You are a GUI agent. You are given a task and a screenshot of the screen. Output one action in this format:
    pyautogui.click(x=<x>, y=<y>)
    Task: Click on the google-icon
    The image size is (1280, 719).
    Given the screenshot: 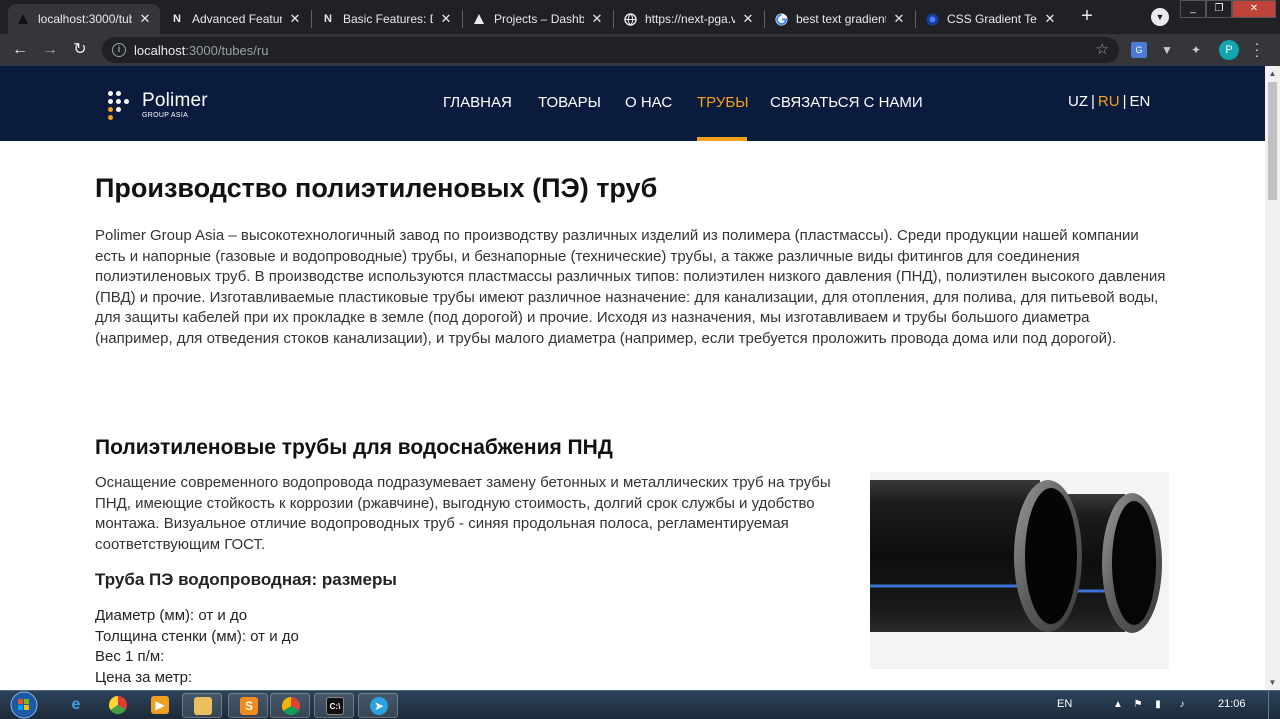 What is the action you would take?
    pyautogui.click(x=781, y=19)
    